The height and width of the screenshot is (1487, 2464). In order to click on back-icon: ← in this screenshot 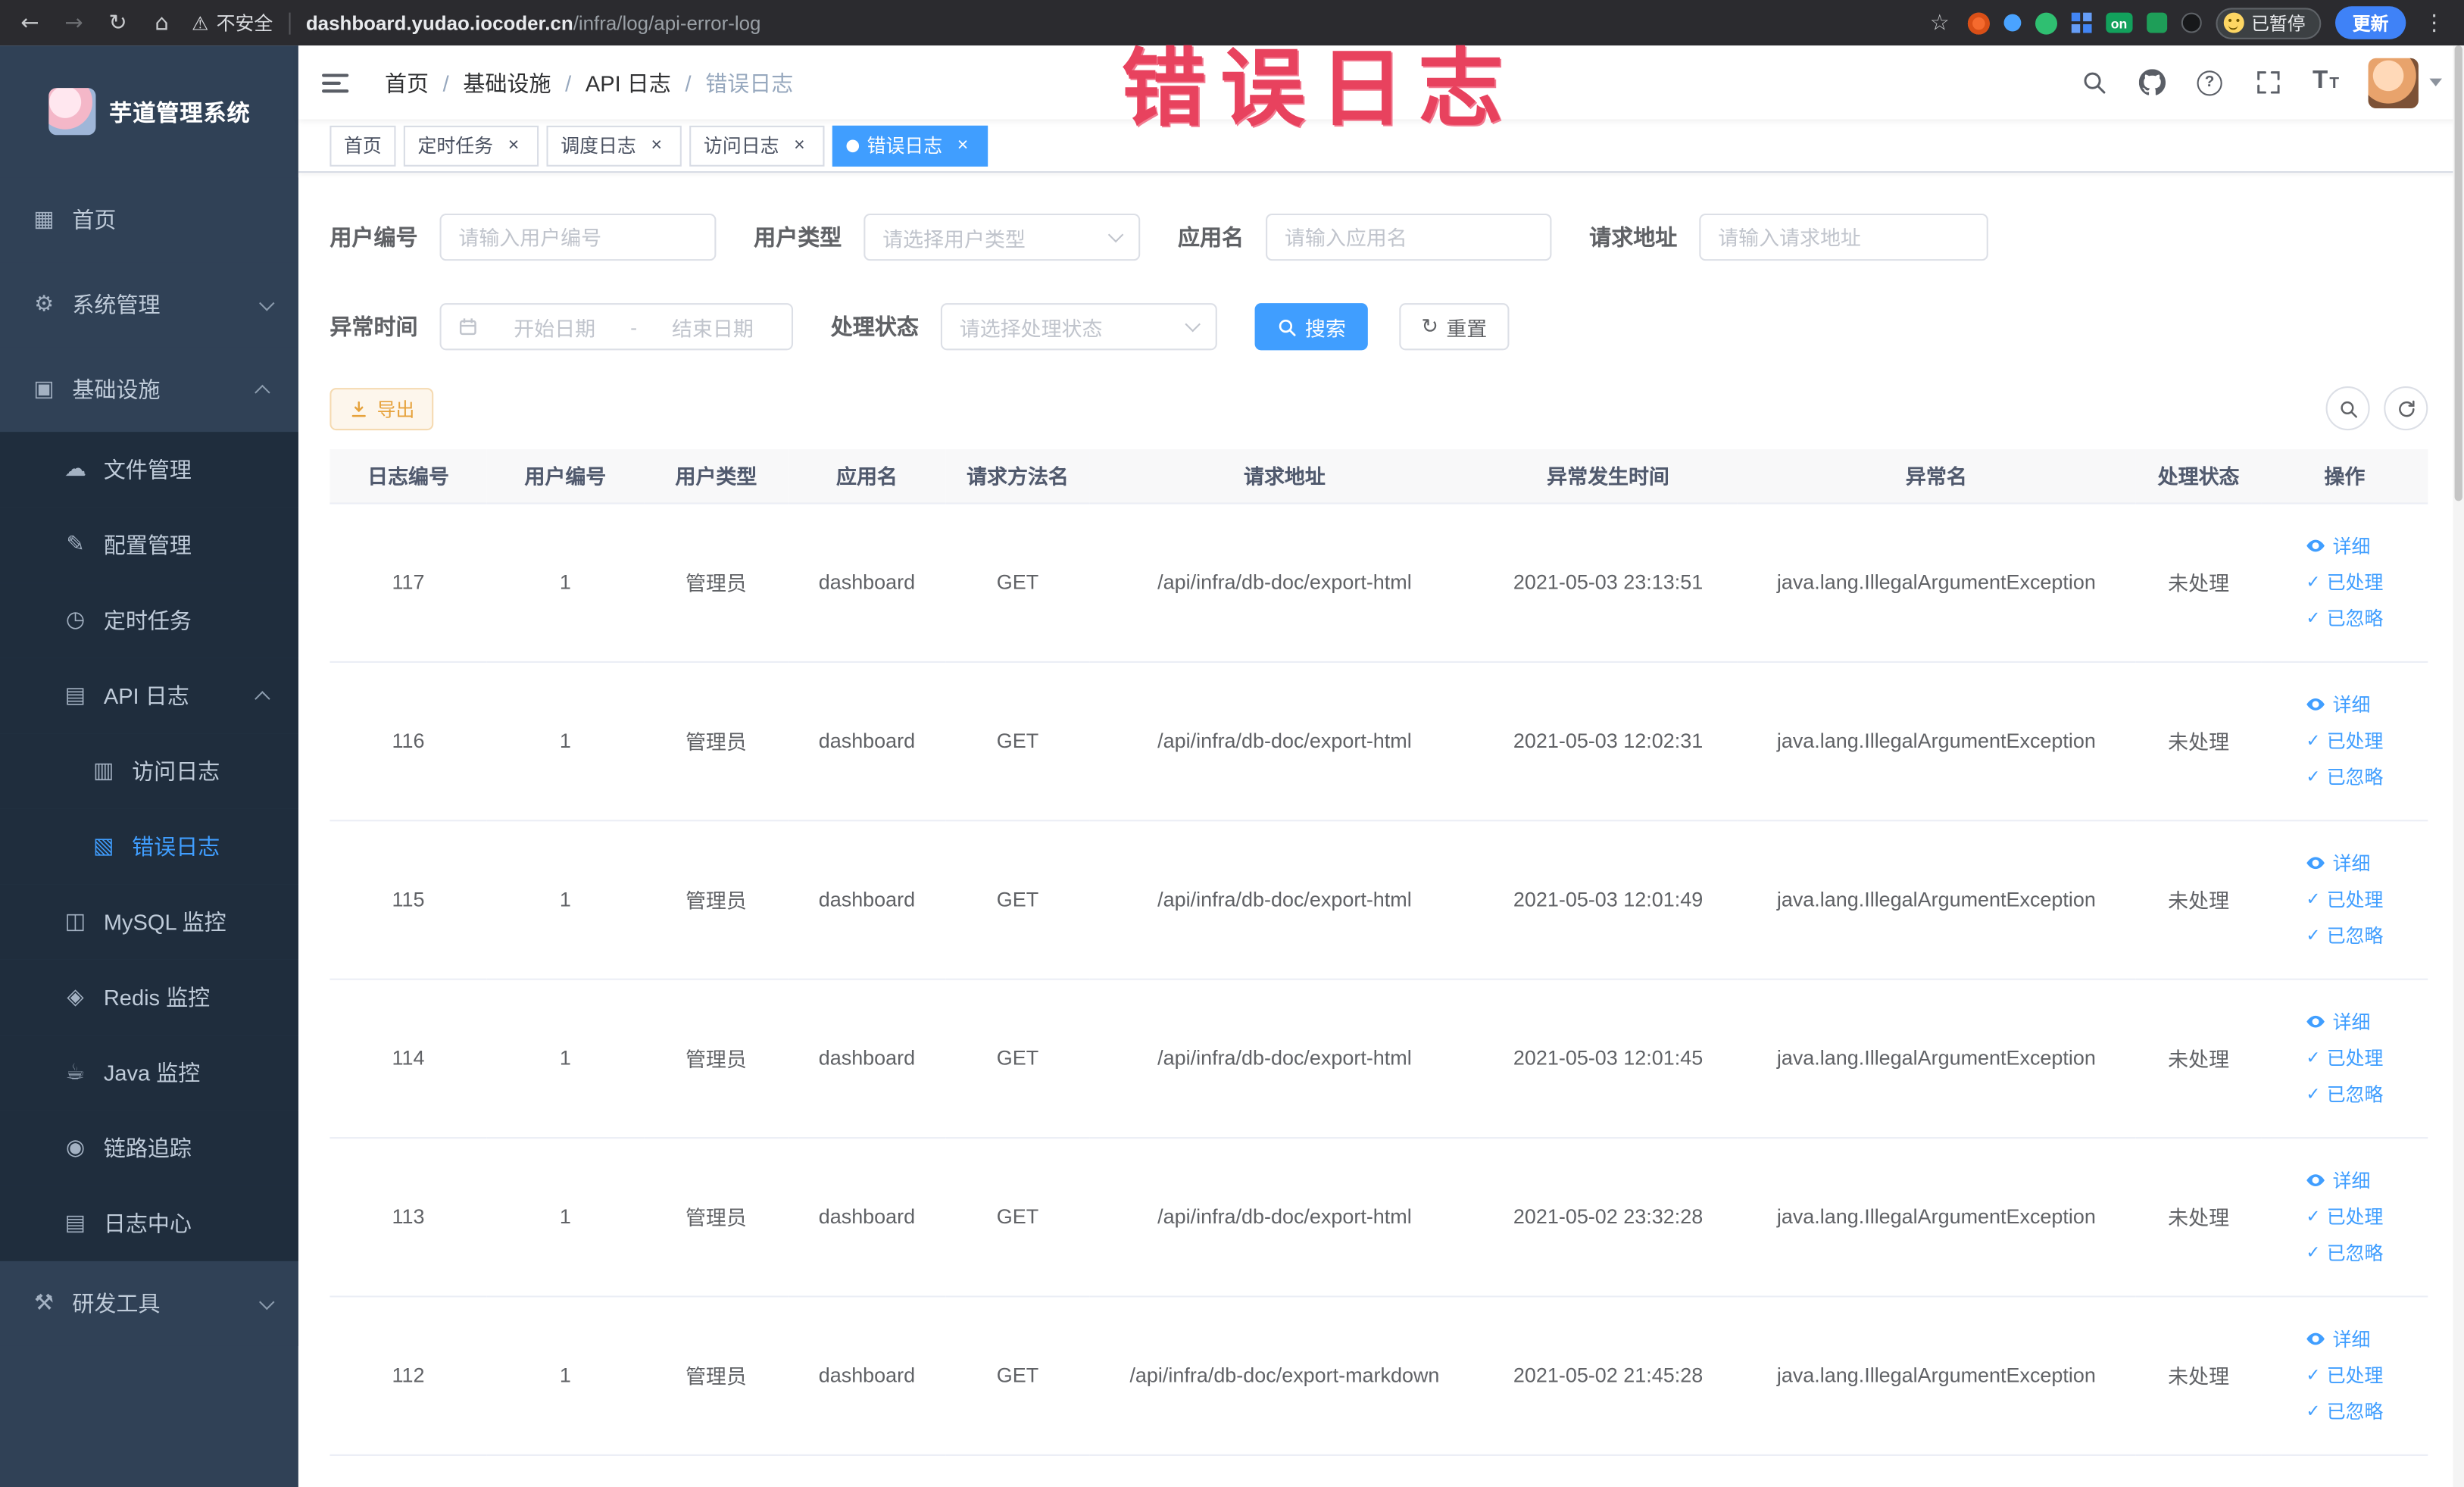, I will do `click(30, 22)`.